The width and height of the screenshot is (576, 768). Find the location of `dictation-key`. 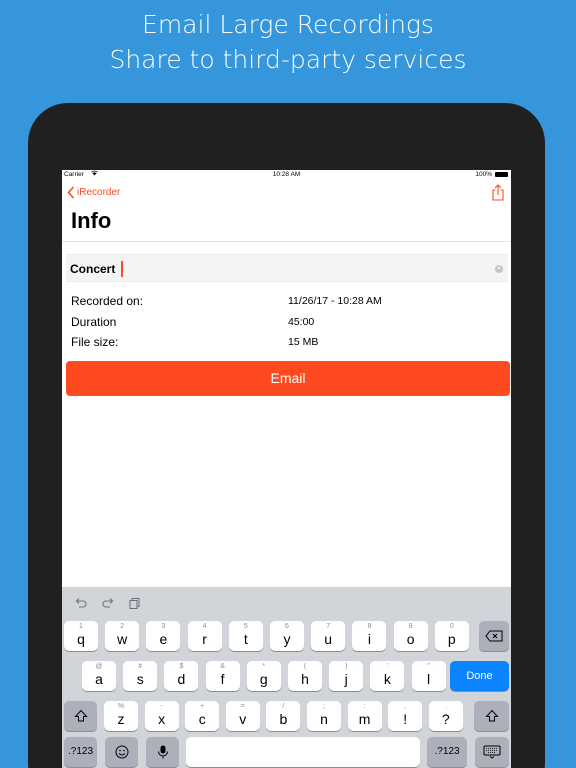

dictation-key is located at coordinates (162, 752).